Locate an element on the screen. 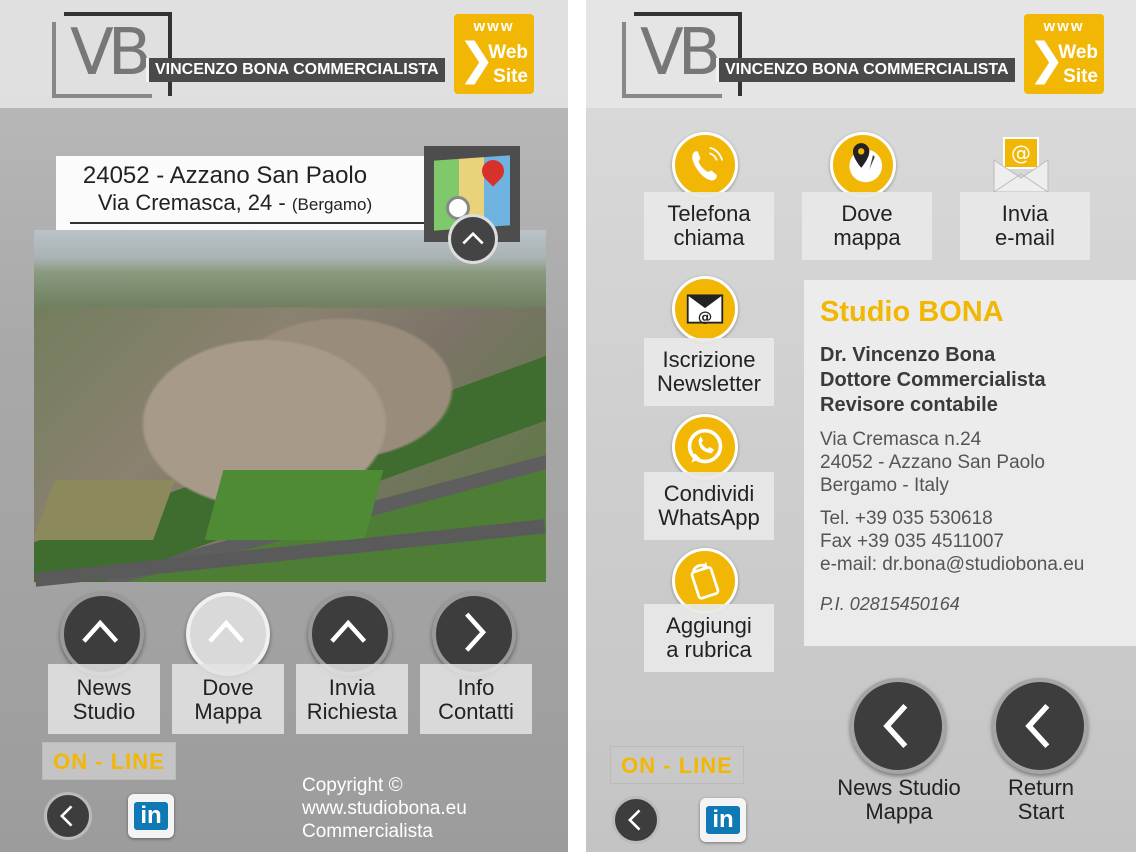 The height and width of the screenshot is (852, 1136). telefona-tile: Telefona chiama is located at coordinates (709, 226).